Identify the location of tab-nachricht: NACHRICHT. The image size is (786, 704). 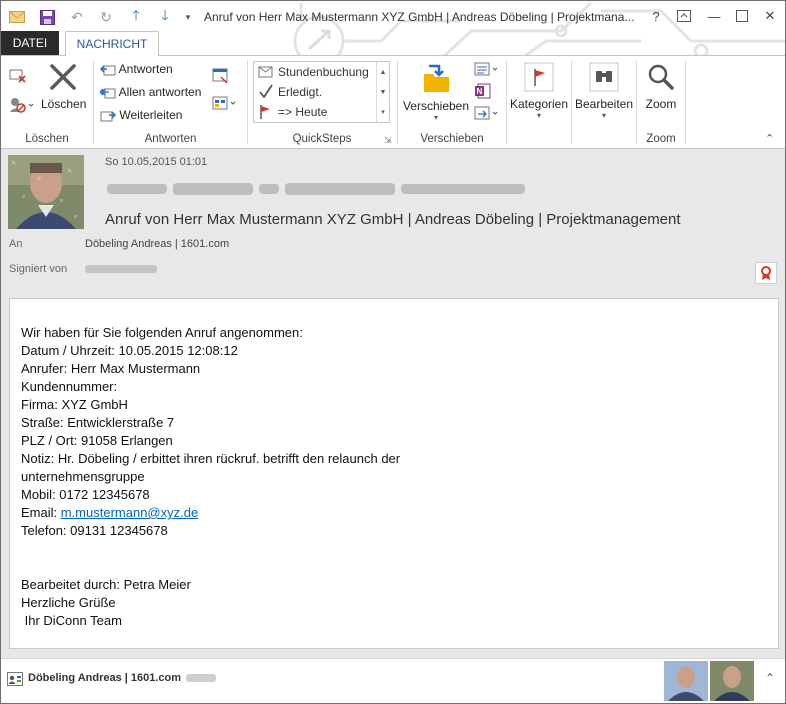
(112, 43).